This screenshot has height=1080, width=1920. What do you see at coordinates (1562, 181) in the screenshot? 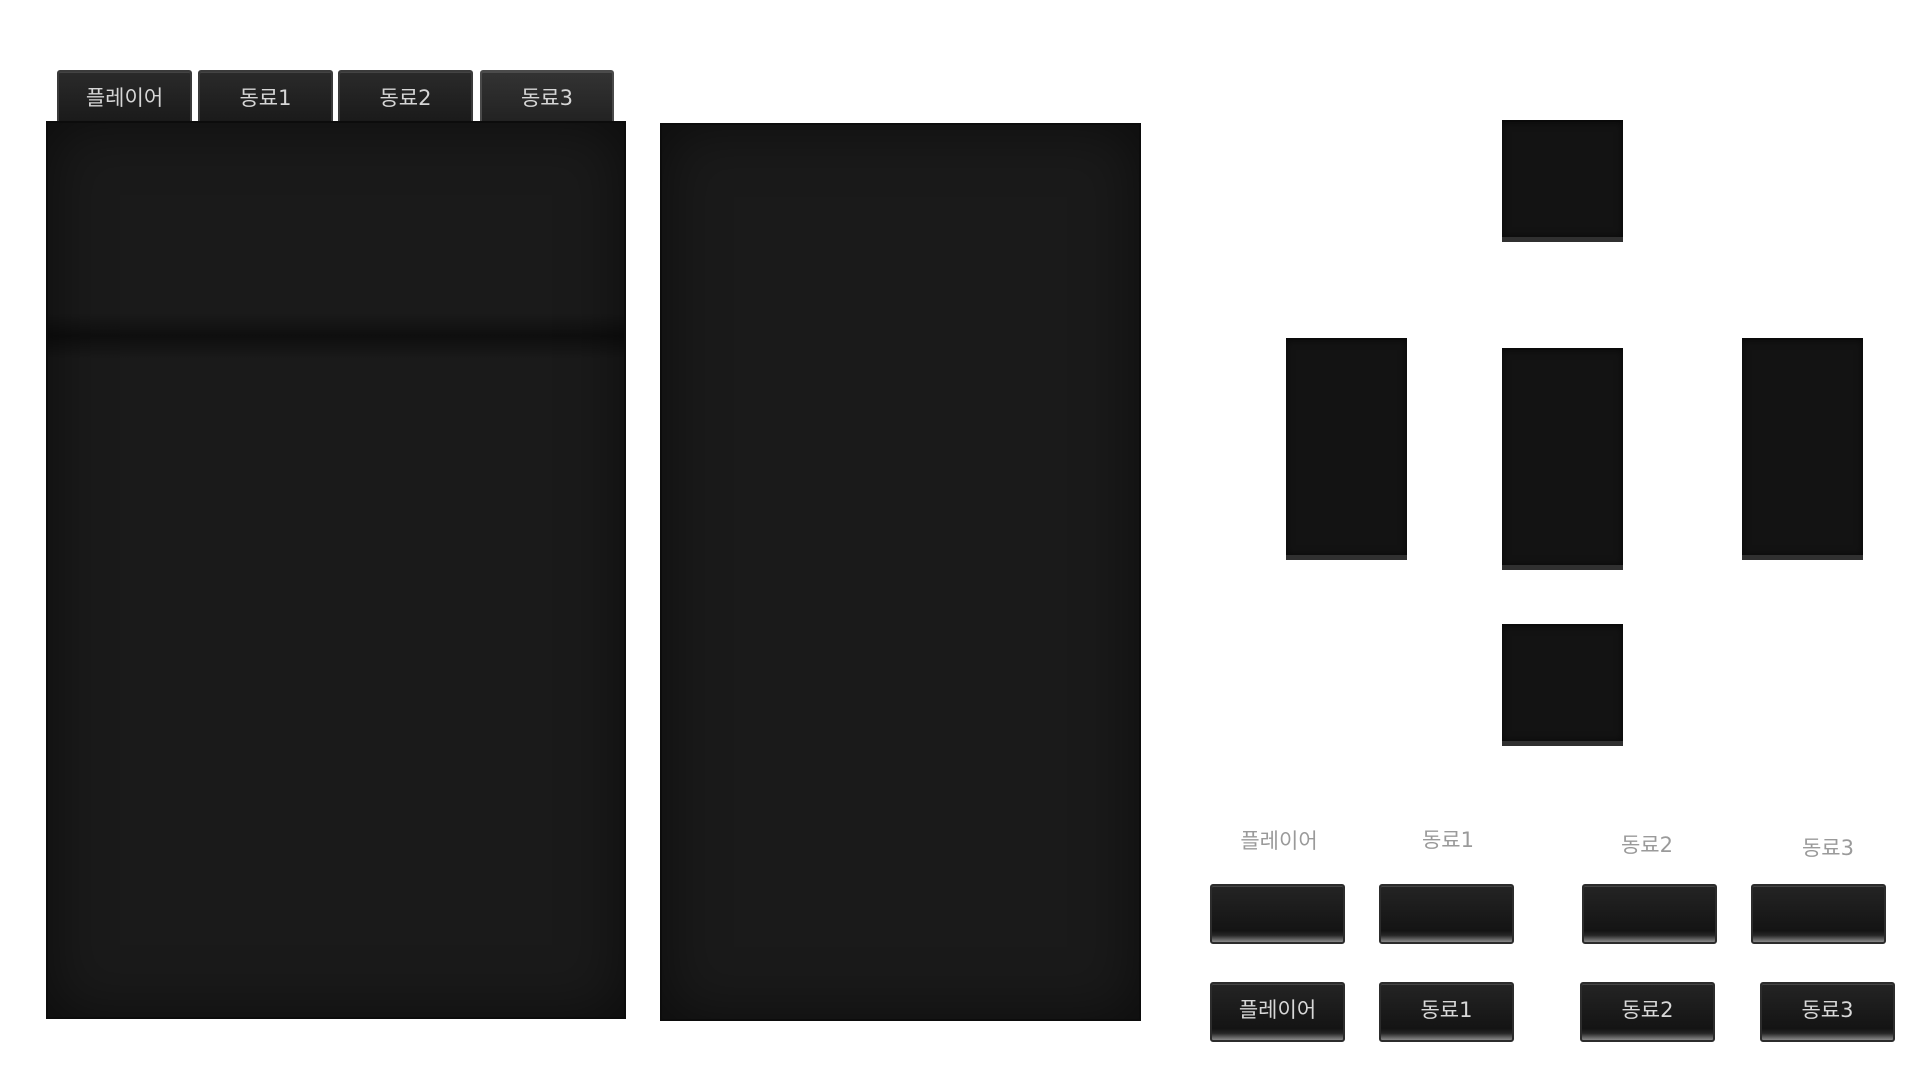
I see `equipment-slot-head` at bounding box center [1562, 181].